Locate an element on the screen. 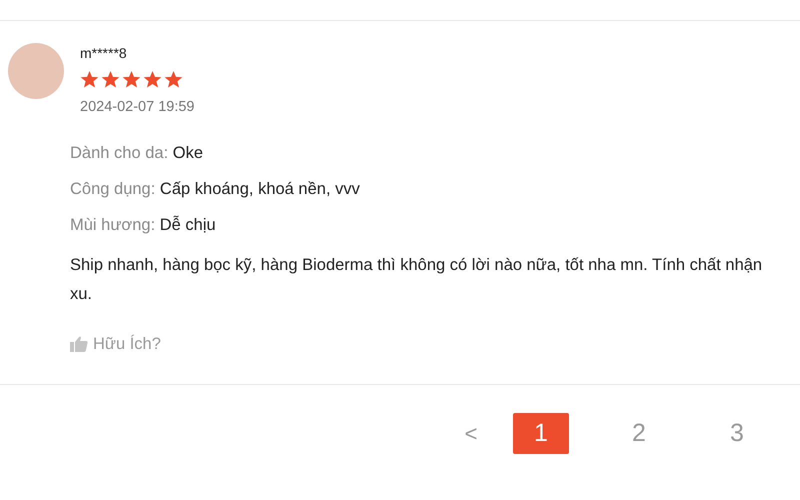 The width and height of the screenshot is (800, 500). page-button: 3 is located at coordinates (737, 433).